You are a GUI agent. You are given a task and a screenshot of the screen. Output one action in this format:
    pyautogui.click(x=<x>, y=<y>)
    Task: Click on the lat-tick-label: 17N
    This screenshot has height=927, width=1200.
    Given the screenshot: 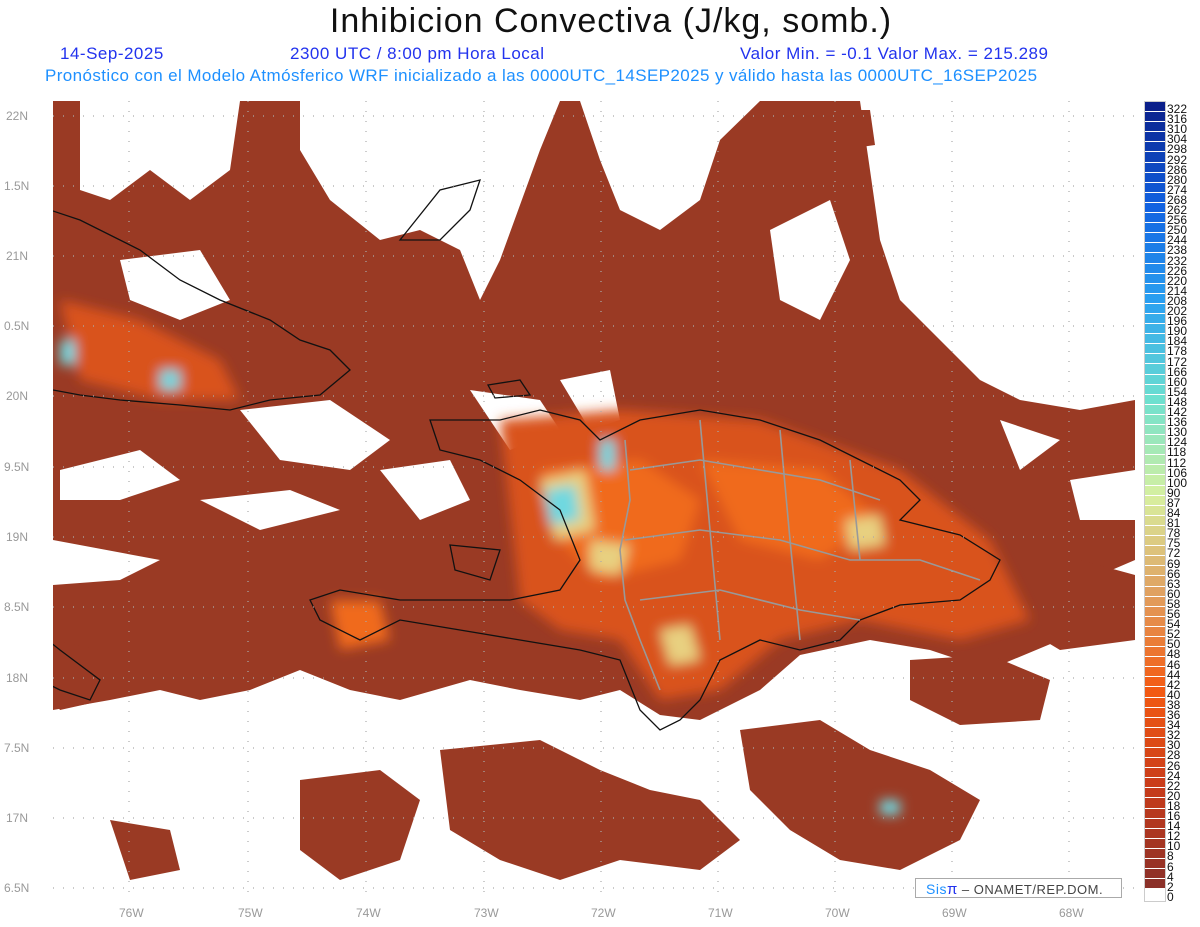 What is the action you would take?
    pyautogui.click(x=16, y=818)
    